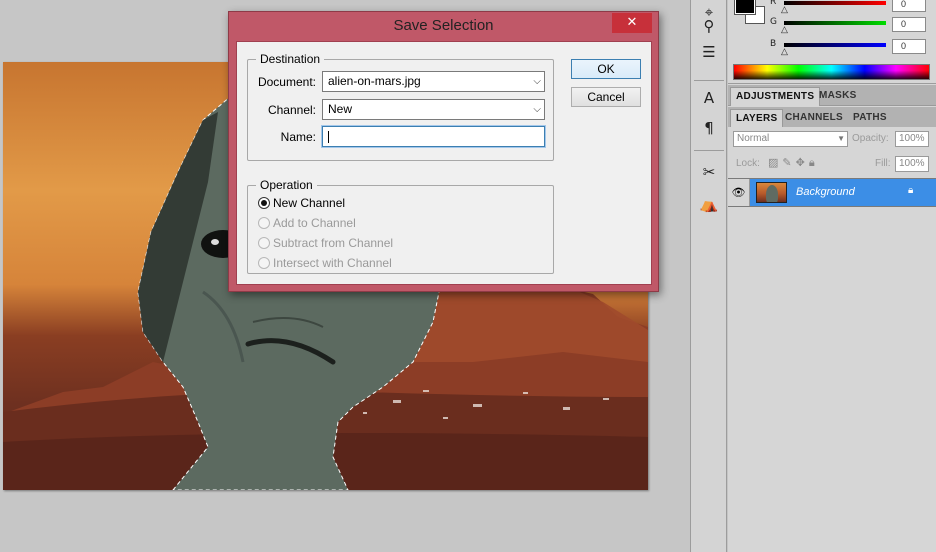 The height and width of the screenshot is (552, 936). I want to click on green-label: G, so click(773, 22).